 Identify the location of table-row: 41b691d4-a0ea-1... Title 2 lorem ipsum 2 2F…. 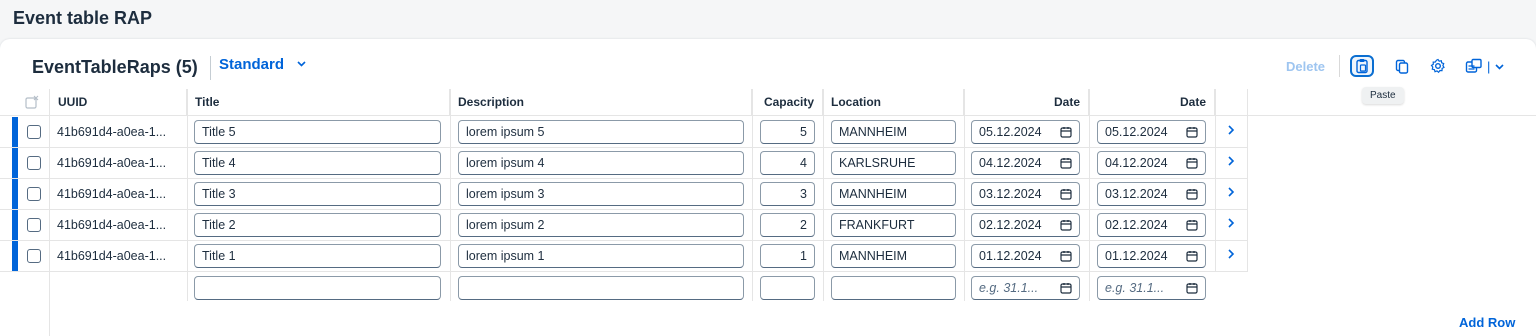
(624, 225).